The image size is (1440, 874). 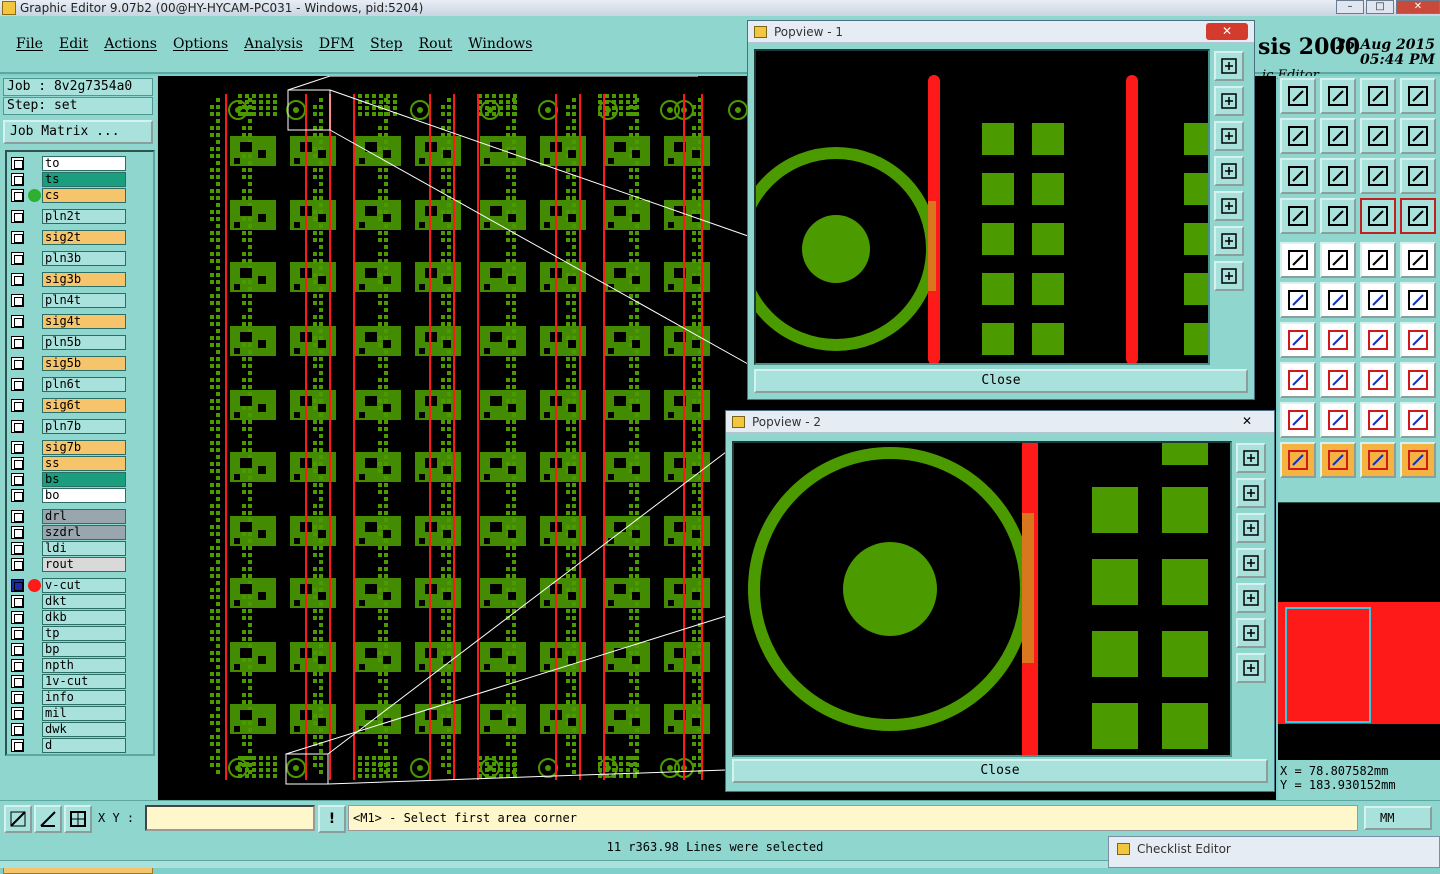 I want to click on menu-analysis: Analysis, so click(x=273, y=44).